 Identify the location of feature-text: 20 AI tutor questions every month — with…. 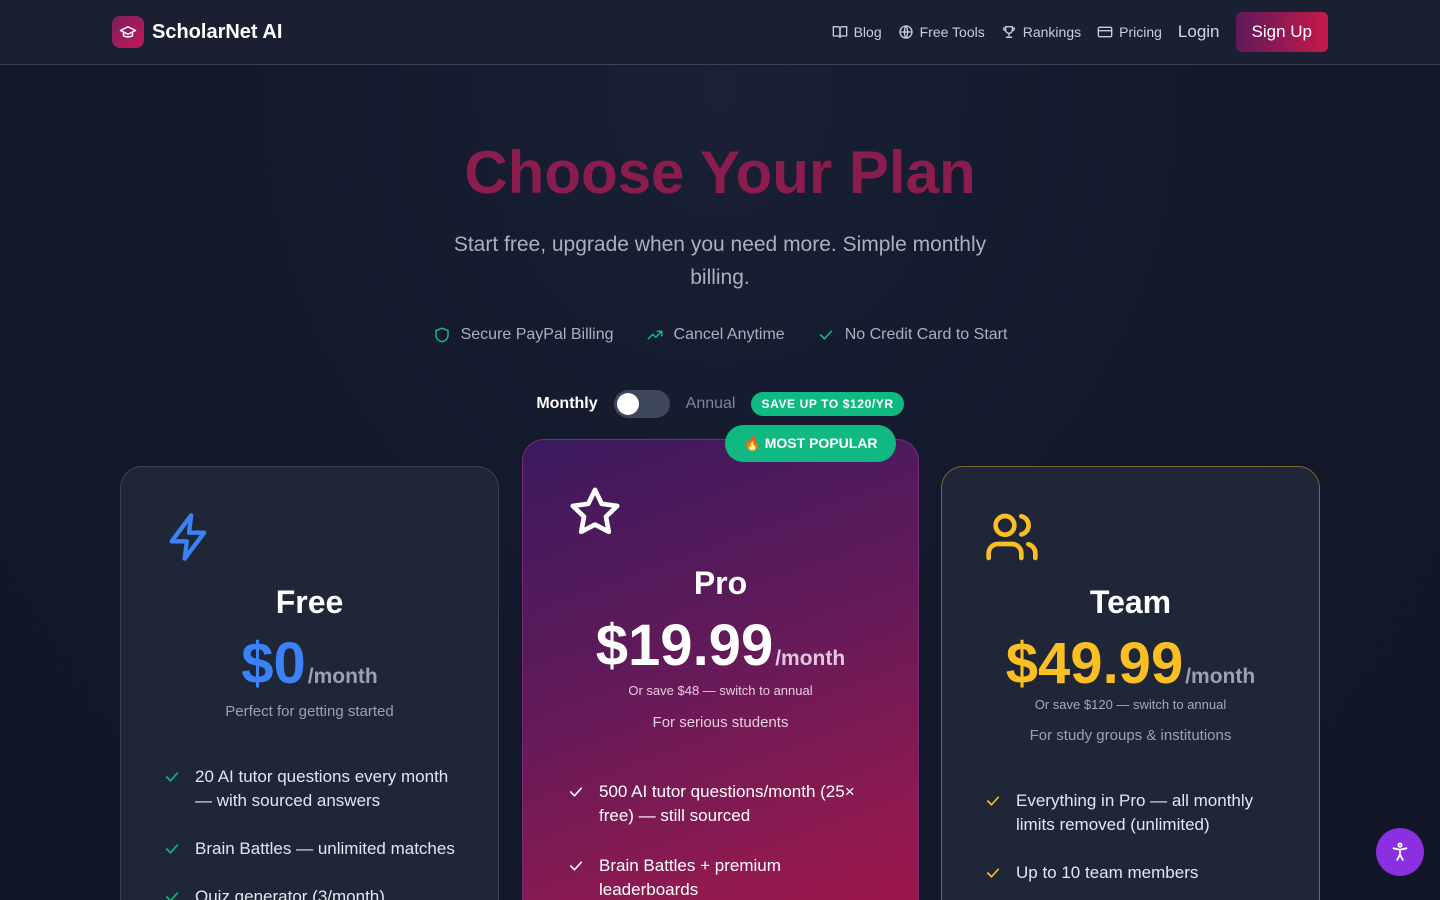
(322, 788).